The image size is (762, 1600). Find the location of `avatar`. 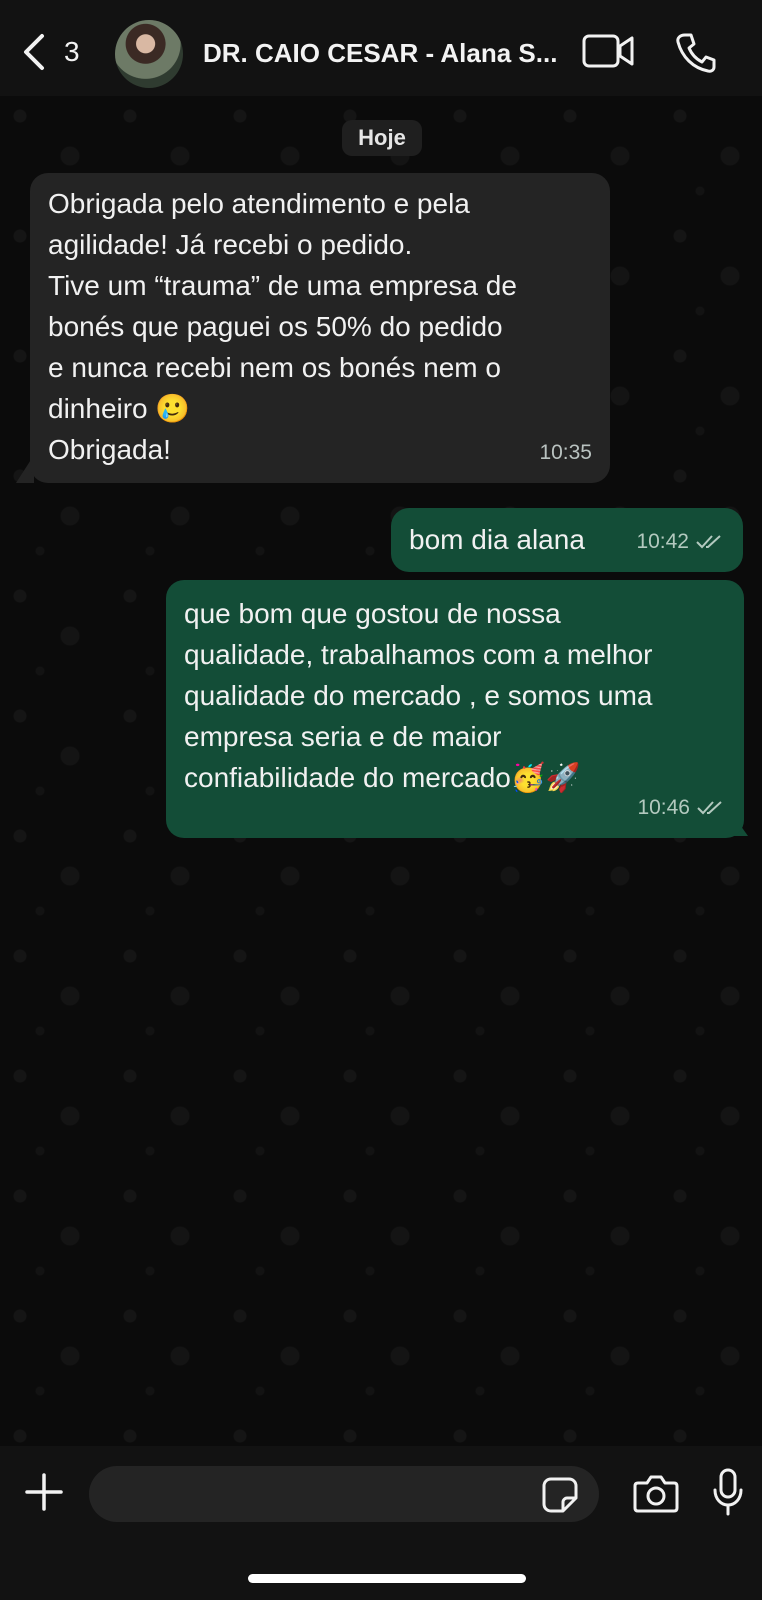

avatar is located at coordinates (149, 54).